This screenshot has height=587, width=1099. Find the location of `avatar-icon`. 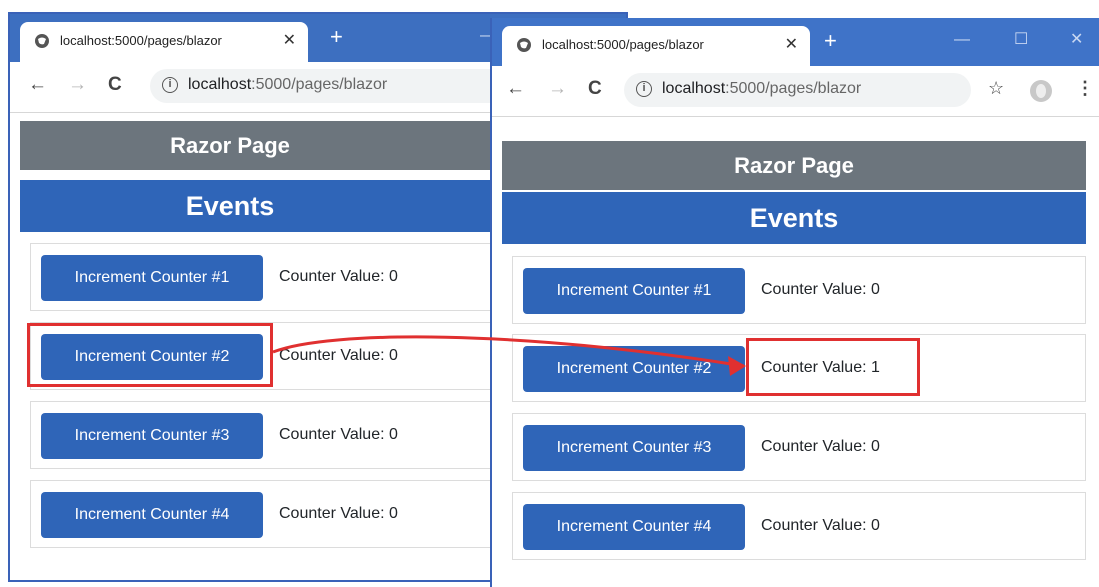

avatar-icon is located at coordinates (1041, 91).